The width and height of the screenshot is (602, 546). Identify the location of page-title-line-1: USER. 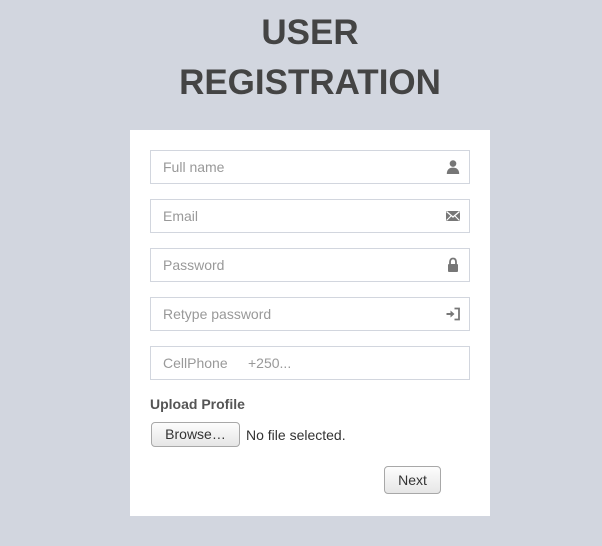
(310, 32).